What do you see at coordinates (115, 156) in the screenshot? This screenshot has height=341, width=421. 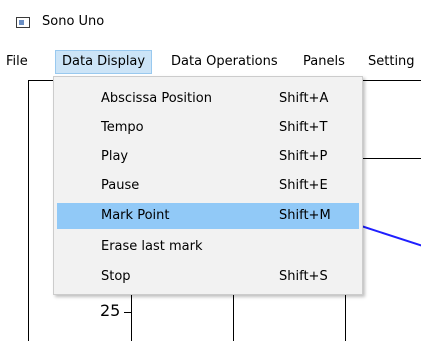 I see `menu-item-label: Play` at bounding box center [115, 156].